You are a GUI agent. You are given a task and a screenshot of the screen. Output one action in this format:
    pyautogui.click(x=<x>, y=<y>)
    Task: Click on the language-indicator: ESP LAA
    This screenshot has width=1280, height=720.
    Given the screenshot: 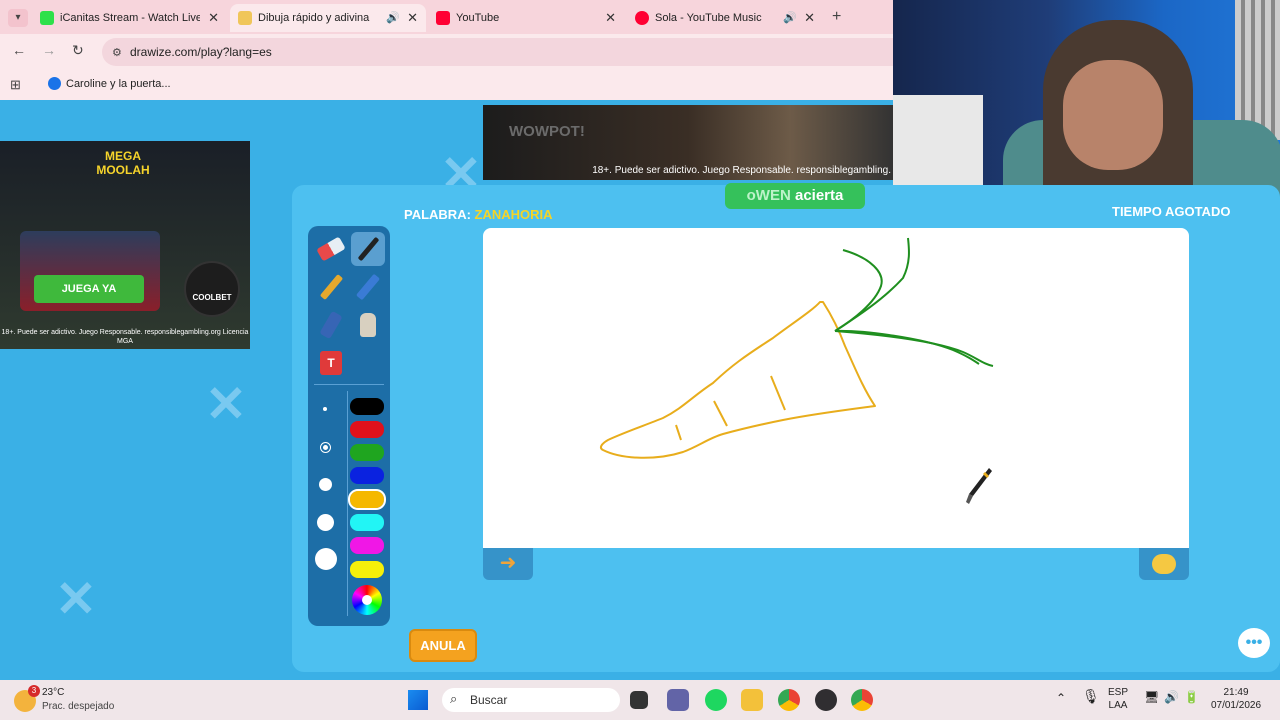 What is the action you would take?
    pyautogui.click(x=1118, y=699)
    